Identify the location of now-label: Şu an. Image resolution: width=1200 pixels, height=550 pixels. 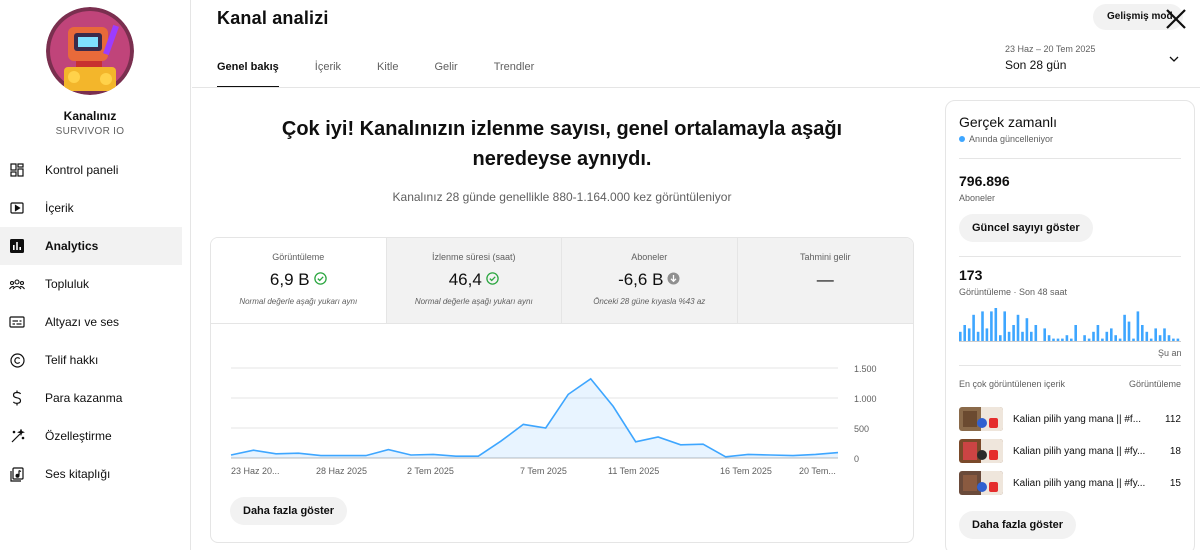
(1170, 353).